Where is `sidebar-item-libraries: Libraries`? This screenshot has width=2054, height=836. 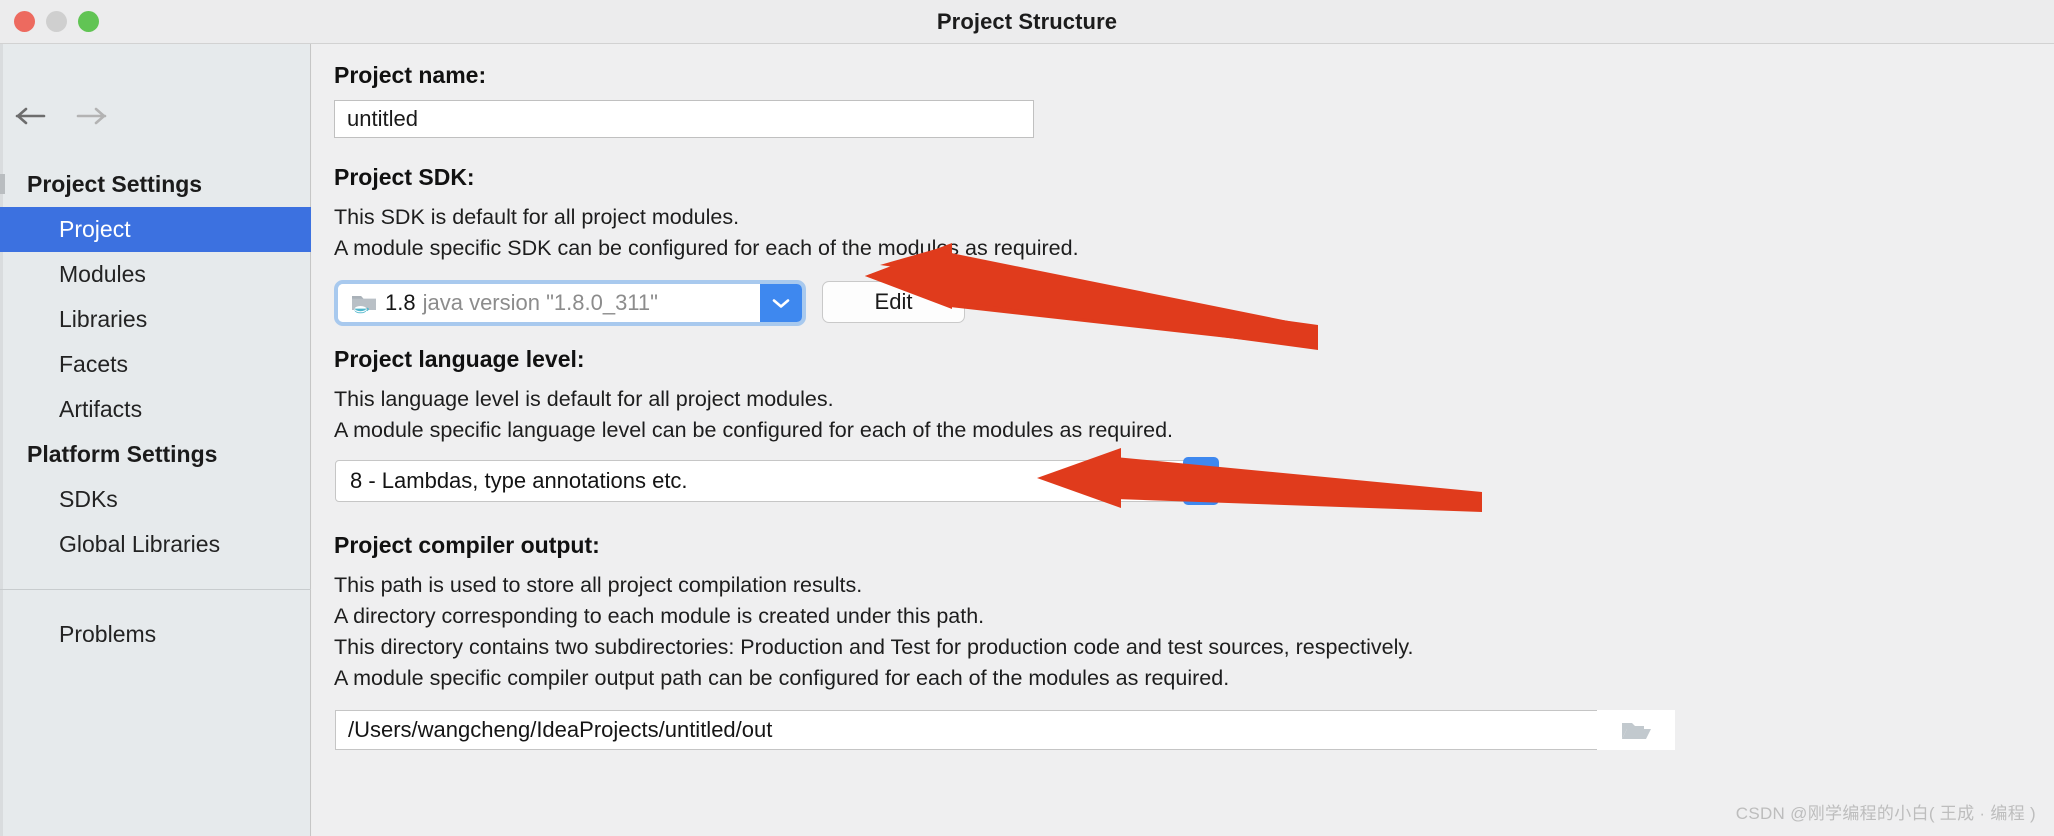
sidebar-item-libraries: Libraries is located at coordinates (155, 319).